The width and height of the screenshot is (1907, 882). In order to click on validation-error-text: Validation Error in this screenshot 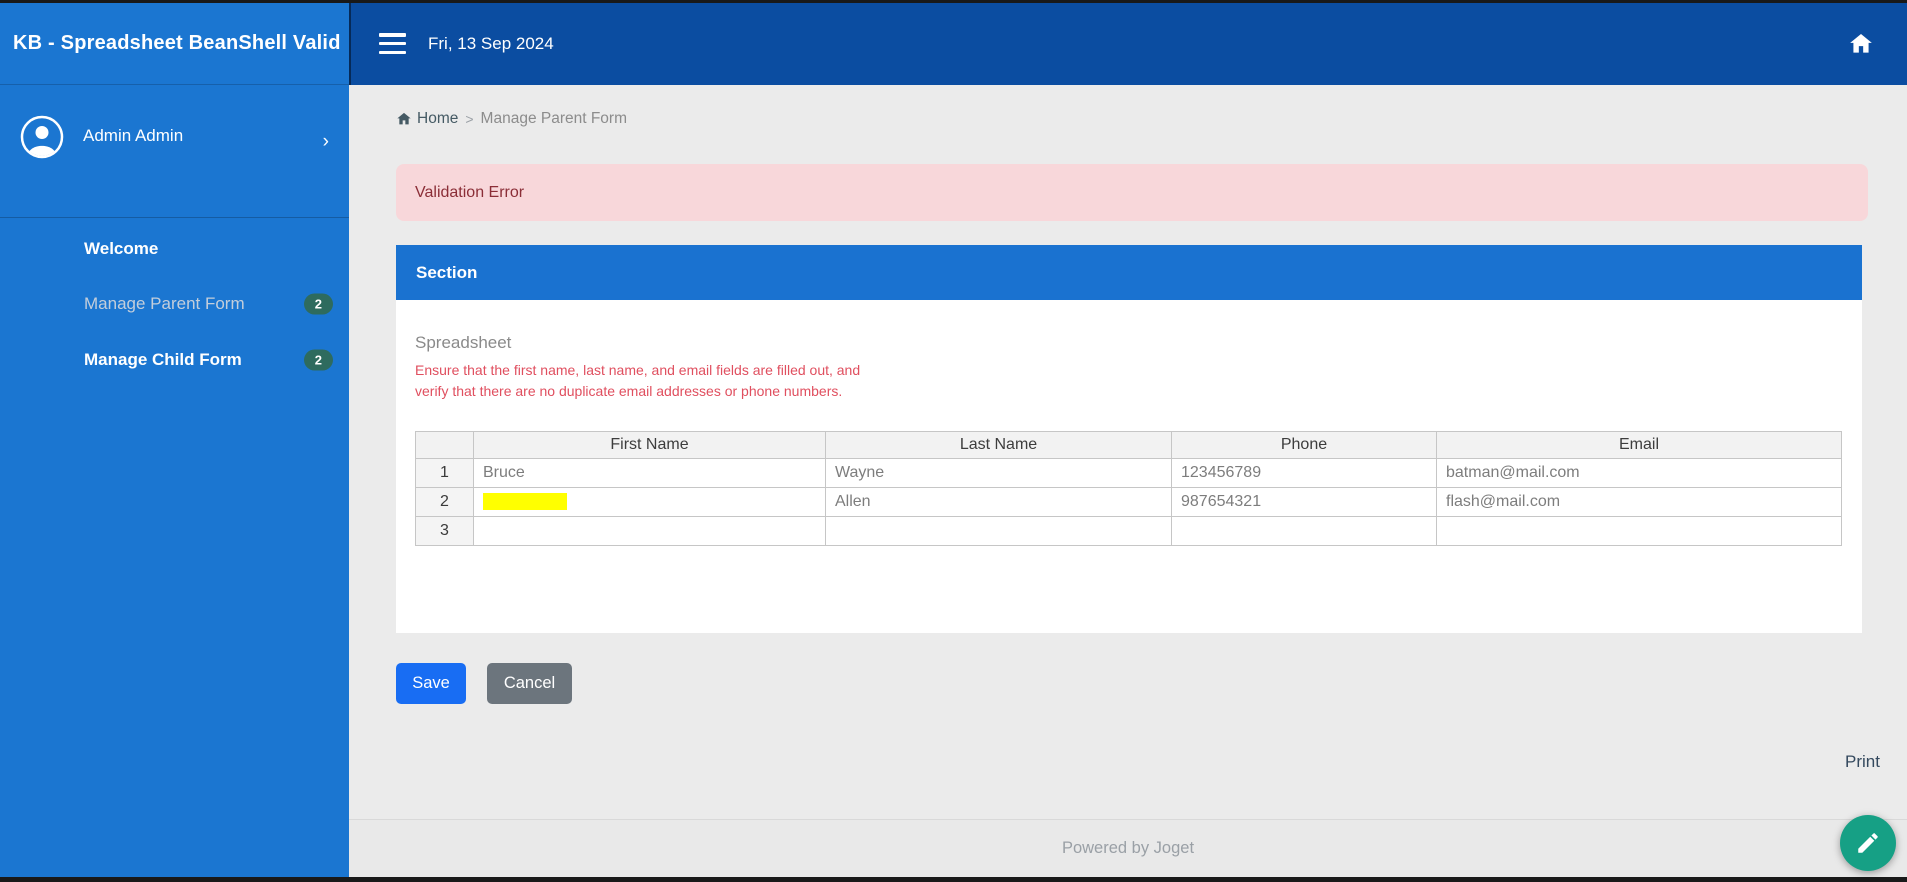, I will do `click(470, 192)`.